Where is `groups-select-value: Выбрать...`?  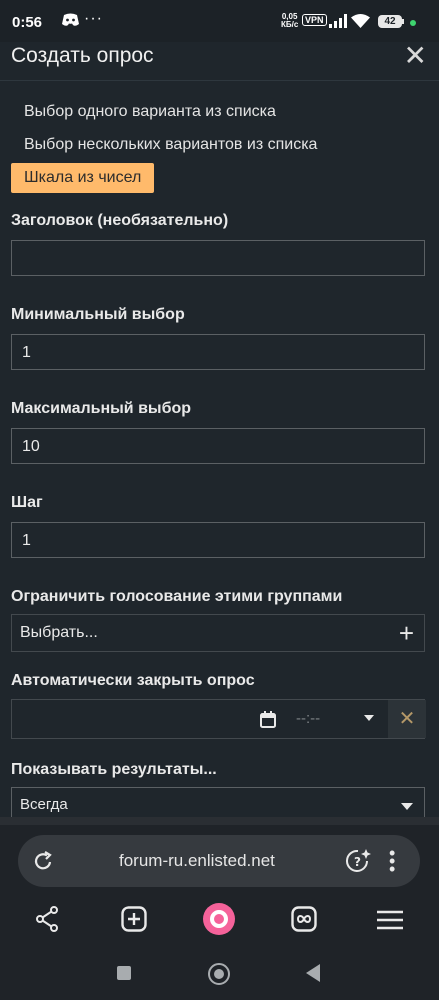 groups-select-value: Выбрать... is located at coordinates (59, 632).